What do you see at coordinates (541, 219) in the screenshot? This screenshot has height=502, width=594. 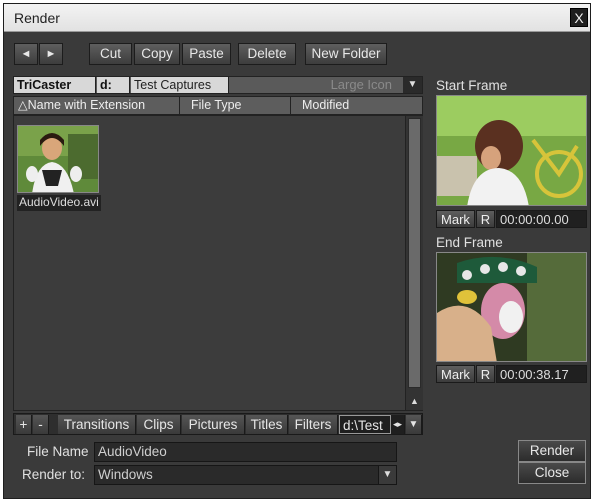 I see `start-timecode-field: 00:00:00.00` at bounding box center [541, 219].